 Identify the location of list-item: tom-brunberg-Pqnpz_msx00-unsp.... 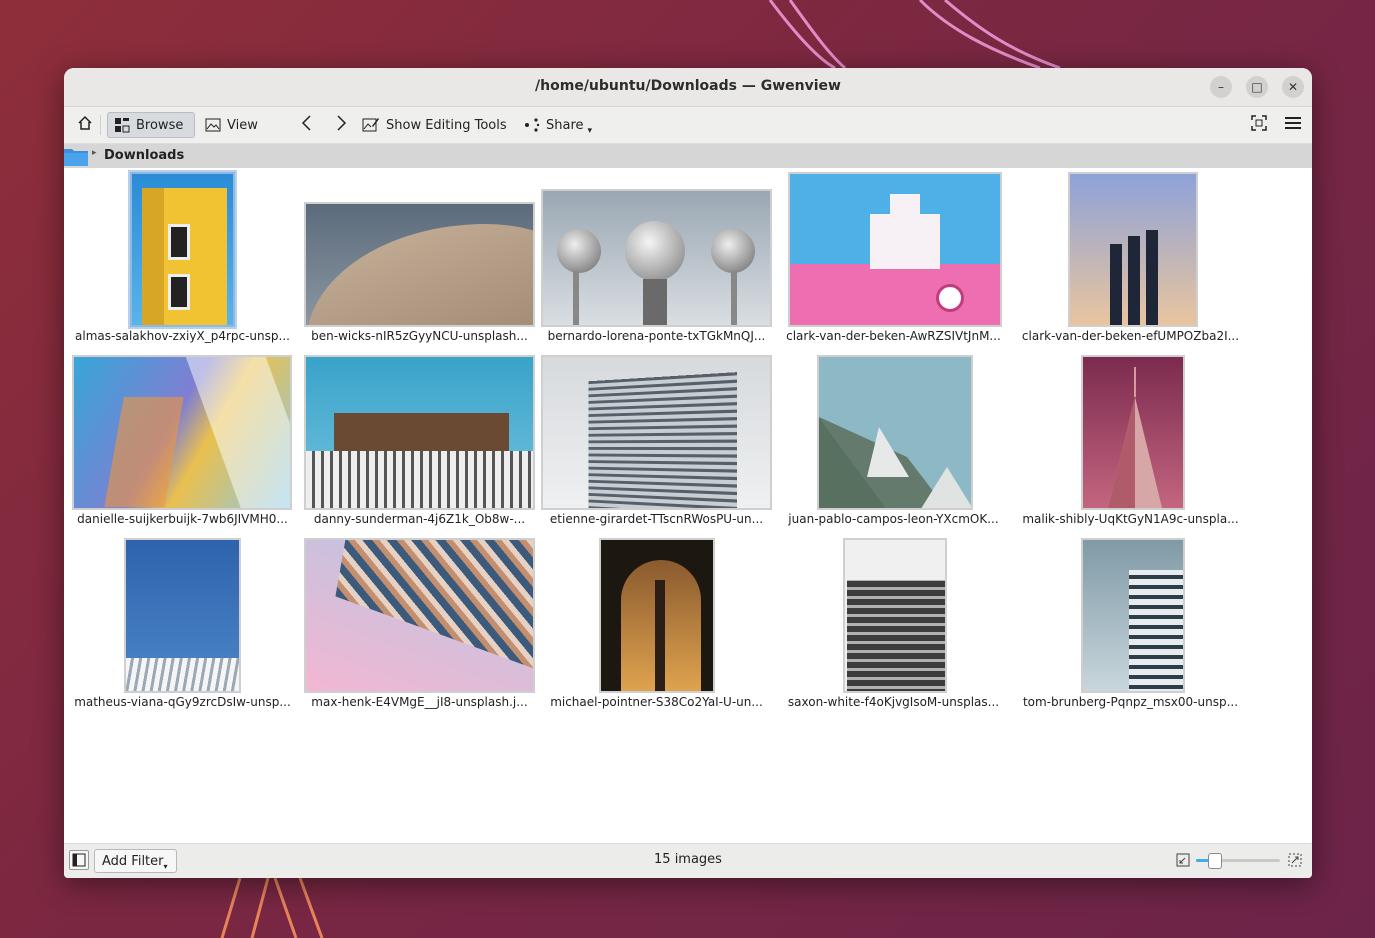
(1130, 625).